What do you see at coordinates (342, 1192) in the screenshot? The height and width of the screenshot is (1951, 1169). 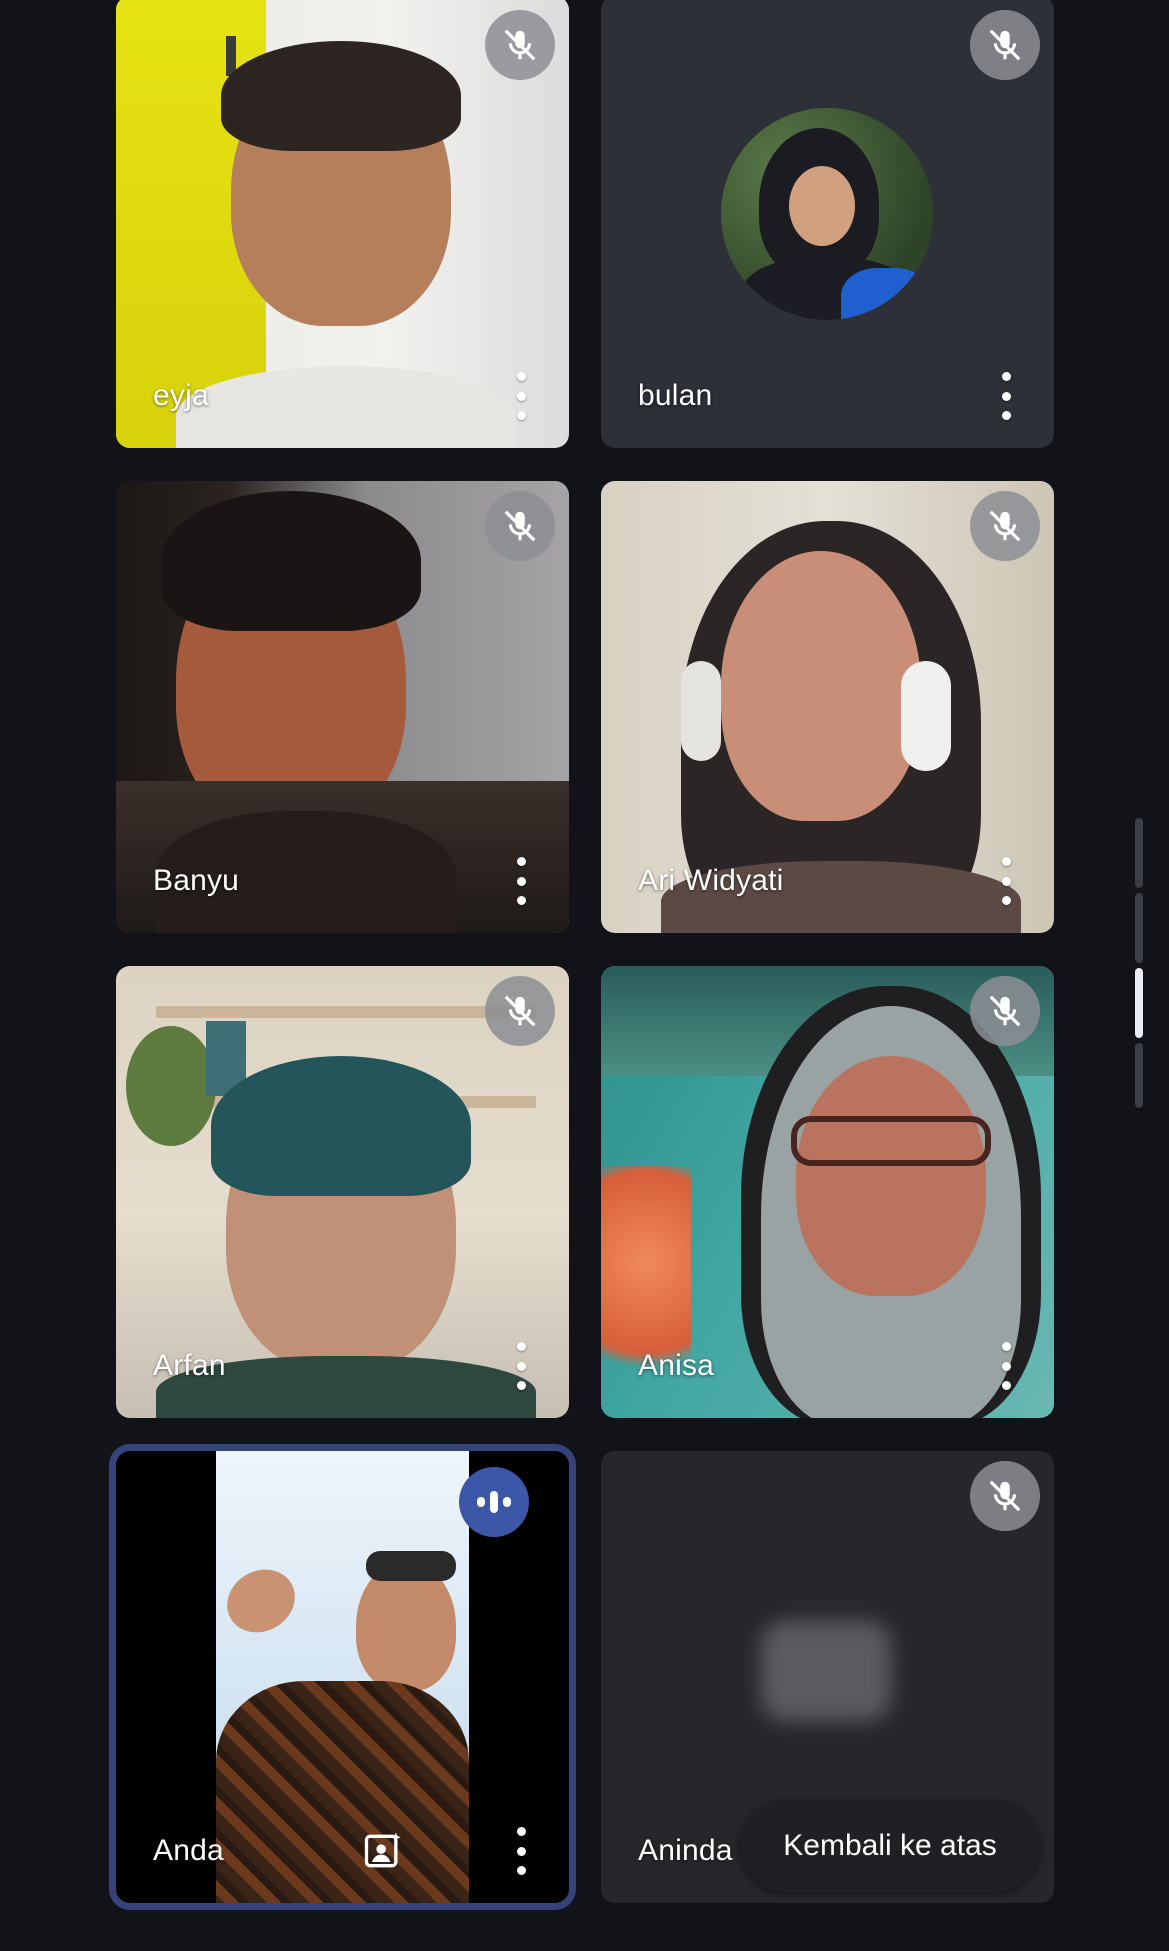 I see `participant-tile-arfan: Arfan` at bounding box center [342, 1192].